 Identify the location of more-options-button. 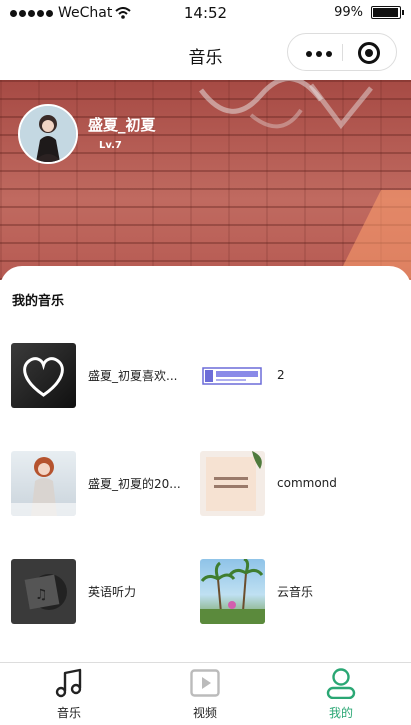
(319, 54).